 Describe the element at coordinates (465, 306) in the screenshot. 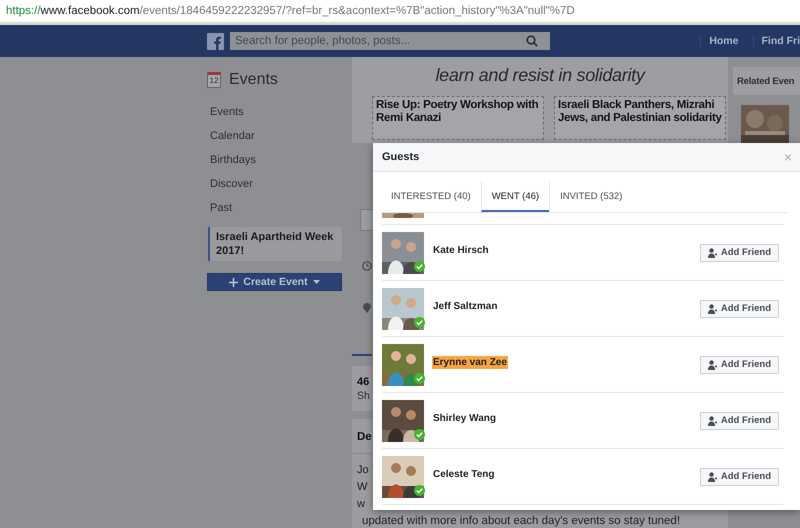

I see `guest-name: Jeff Saltzman` at that location.